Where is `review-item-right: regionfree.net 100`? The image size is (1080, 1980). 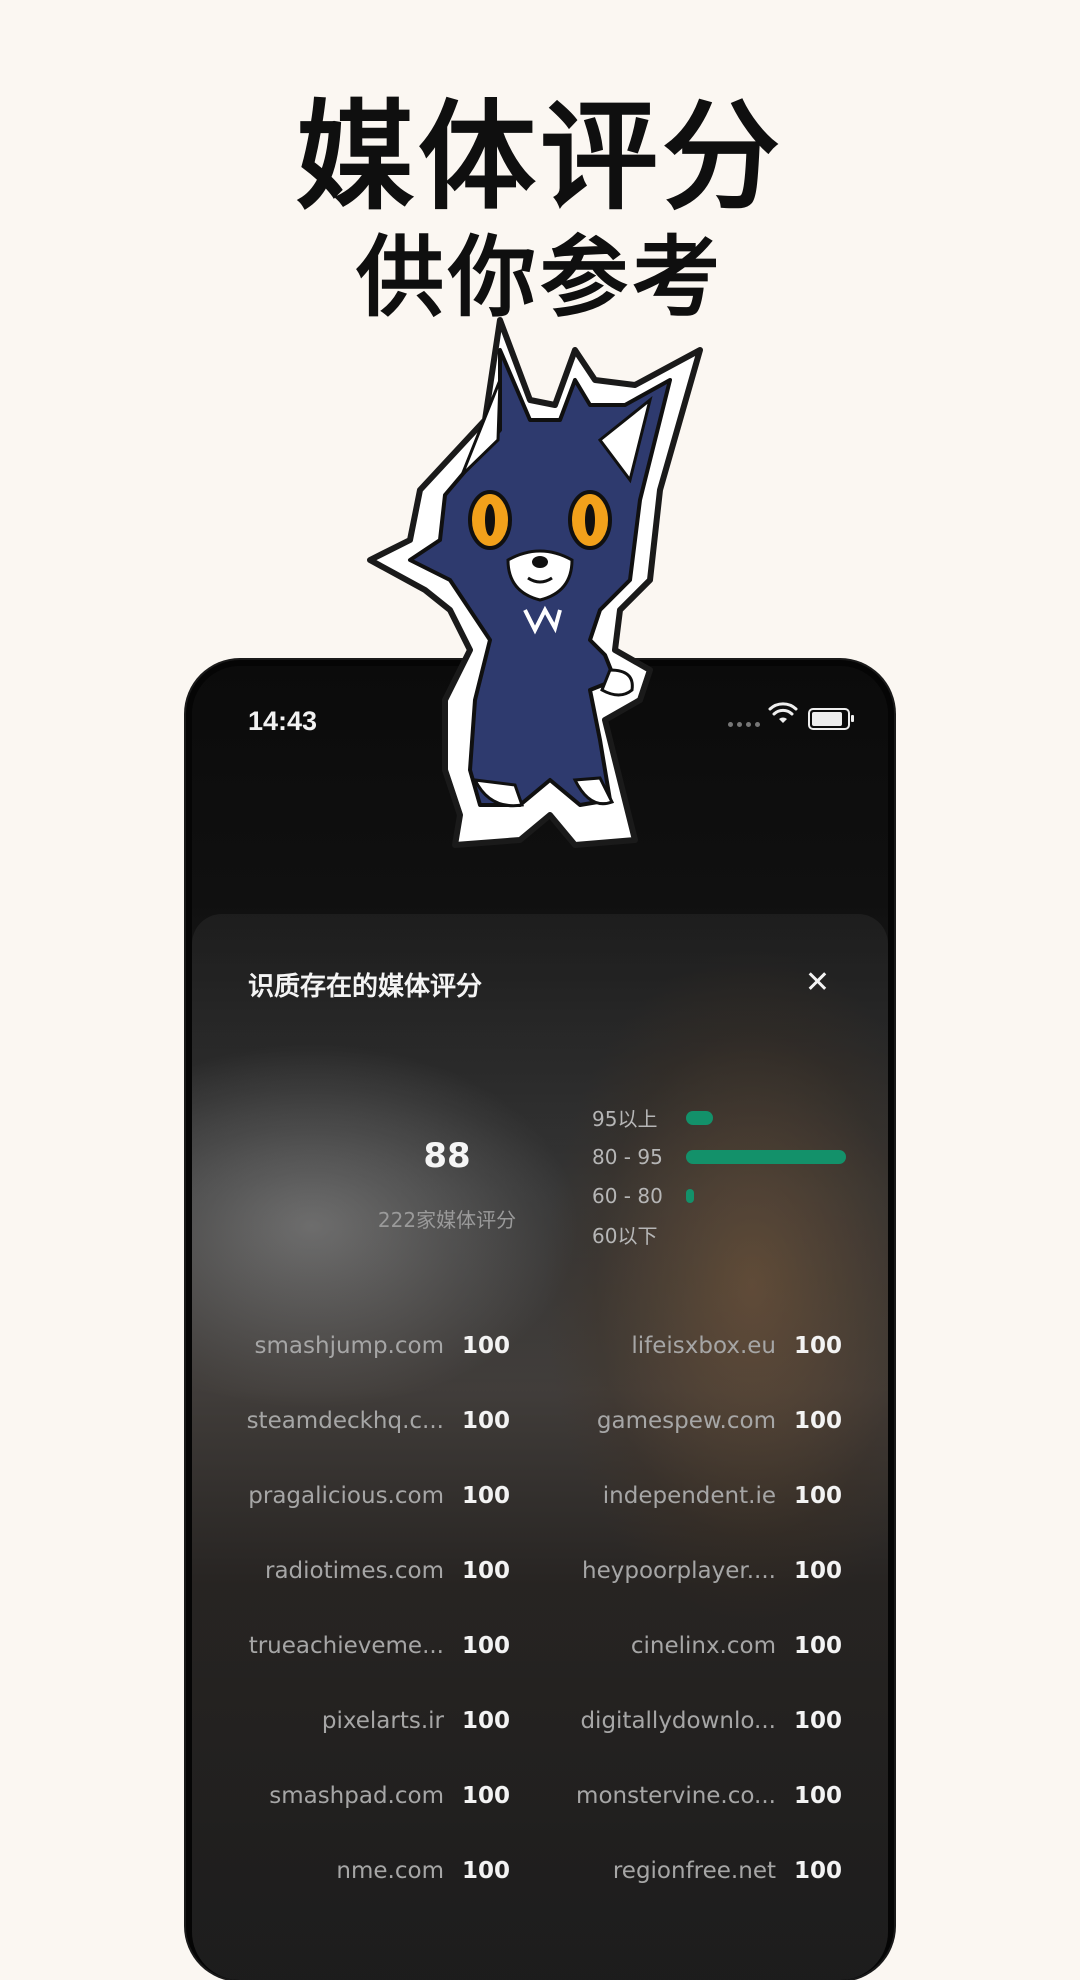 review-item-right: regionfree.net 100 is located at coordinates (702, 1870).